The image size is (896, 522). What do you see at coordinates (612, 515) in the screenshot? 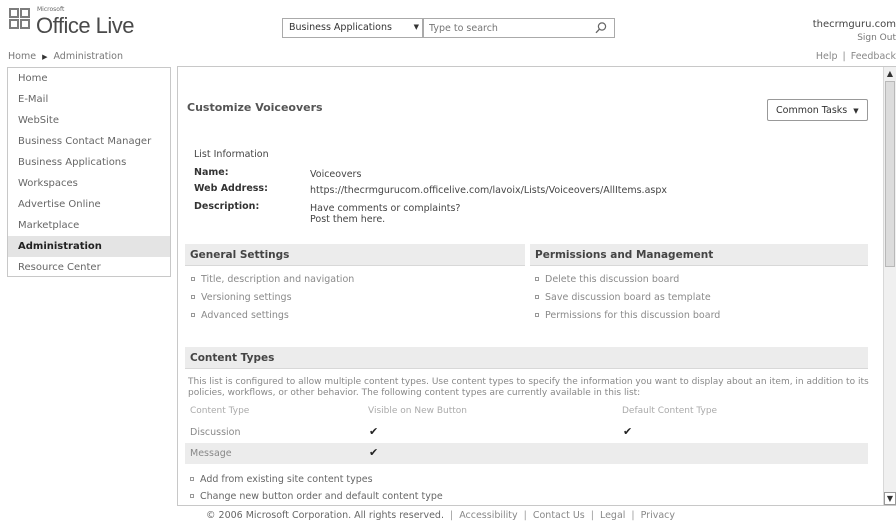
I see `legal-link: Legal` at bounding box center [612, 515].